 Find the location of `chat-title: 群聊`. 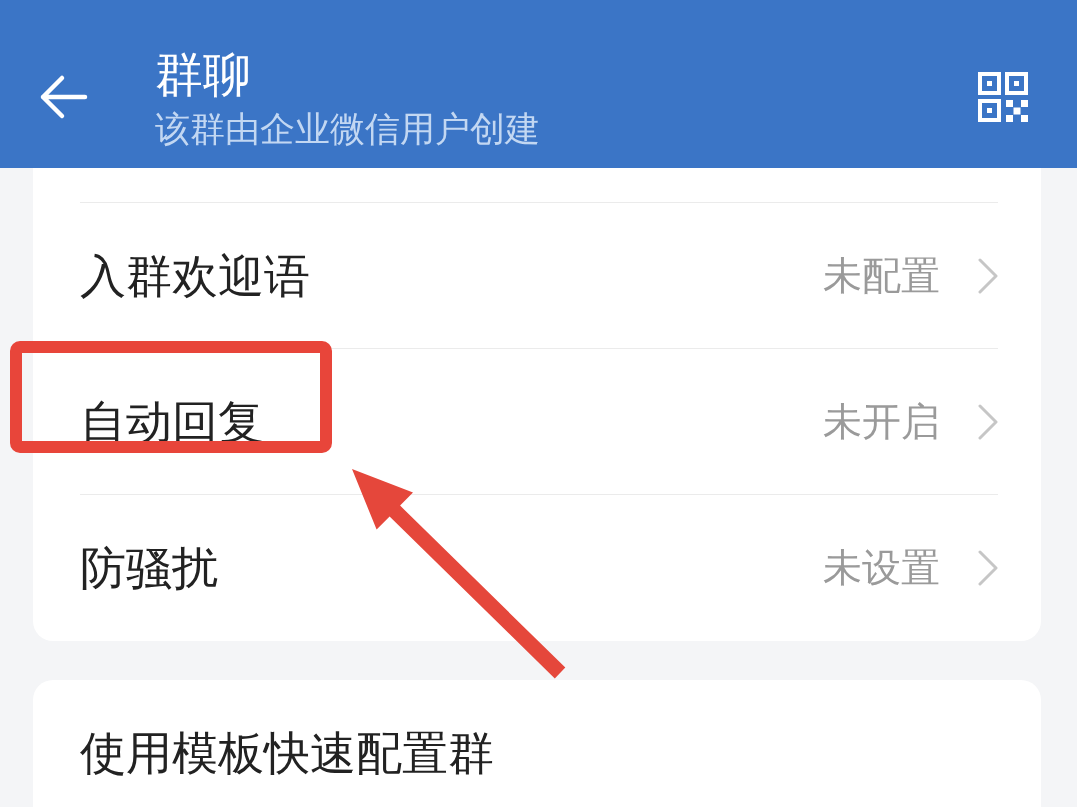

chat-title: 群聊 is located at coordinates (203, 74).